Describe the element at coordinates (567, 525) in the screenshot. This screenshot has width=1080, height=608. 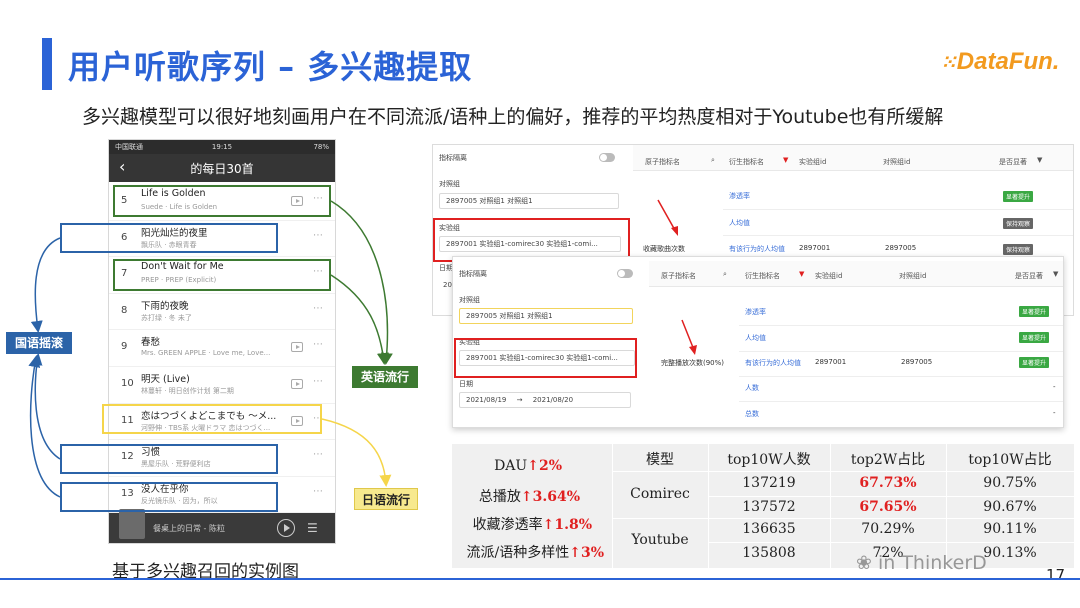
I see `metric-gain: ↑1.8%` at that location.